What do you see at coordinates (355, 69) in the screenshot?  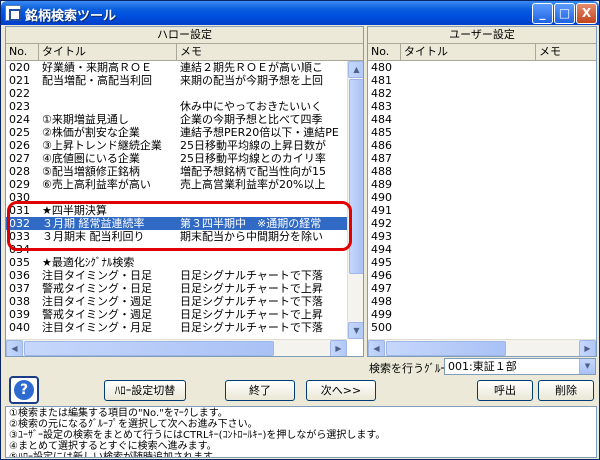 I see `scroll-up-icon: ▲` at bounding box center [355, 69].